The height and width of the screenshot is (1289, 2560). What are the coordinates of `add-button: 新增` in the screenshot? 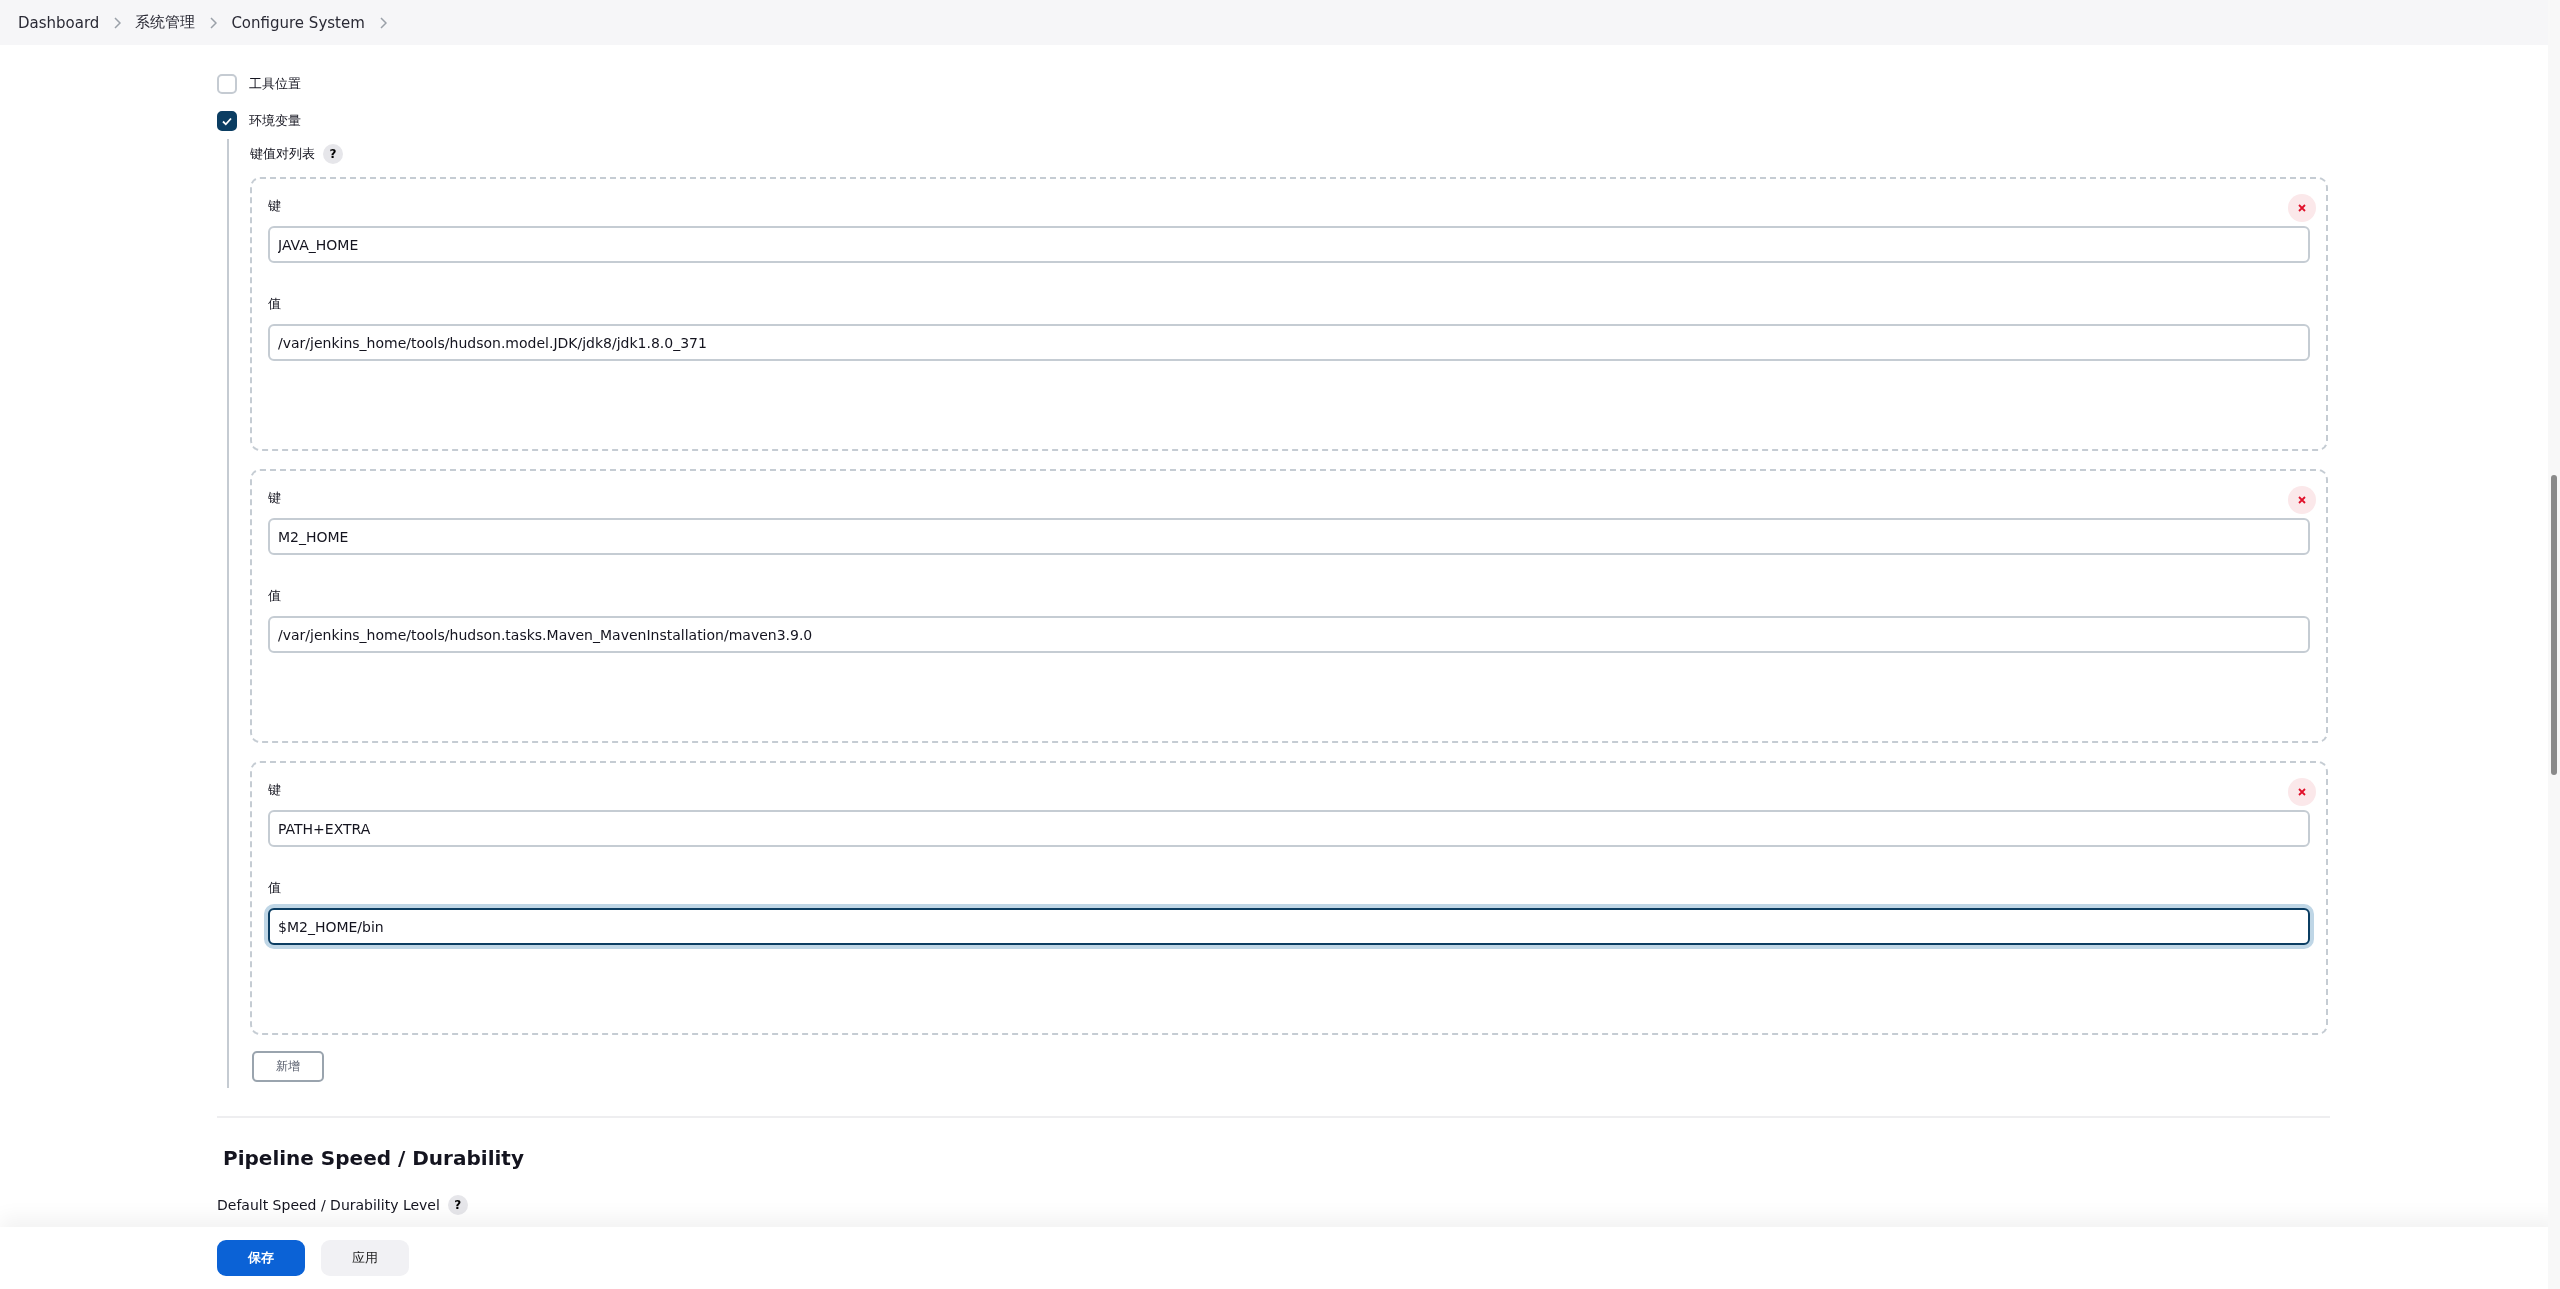 It's located at (288, 1066).